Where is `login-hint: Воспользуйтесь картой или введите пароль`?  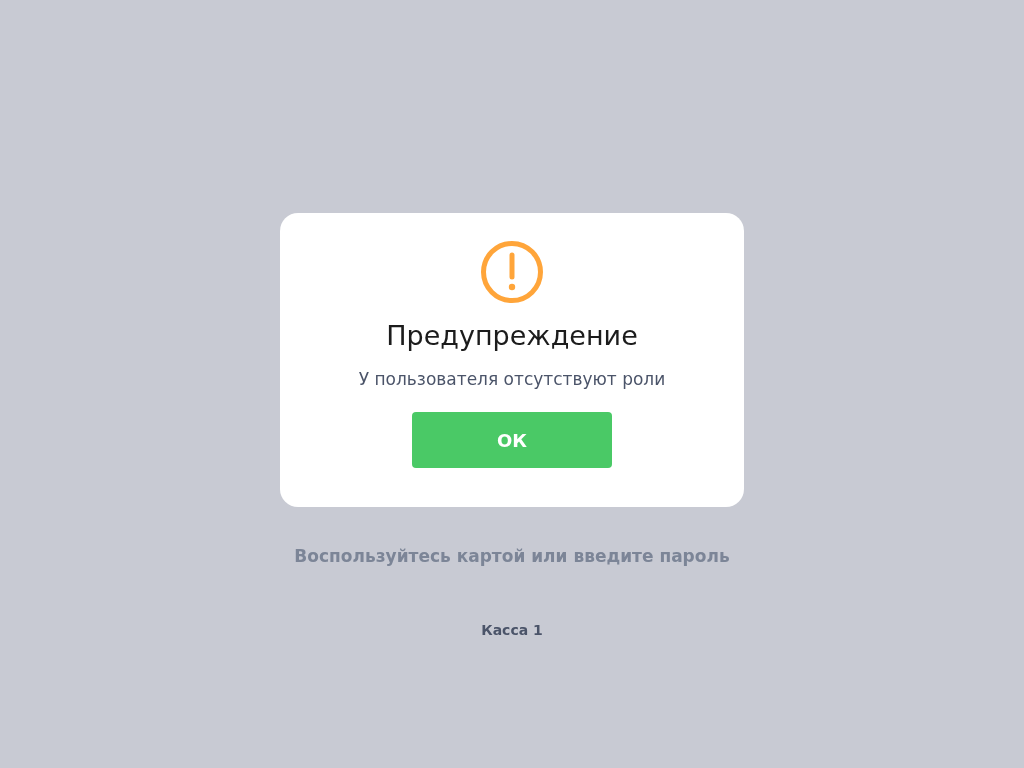
login-hint: Воспользуйтесь картой или введите пароль is located at coordinates (512, 556).